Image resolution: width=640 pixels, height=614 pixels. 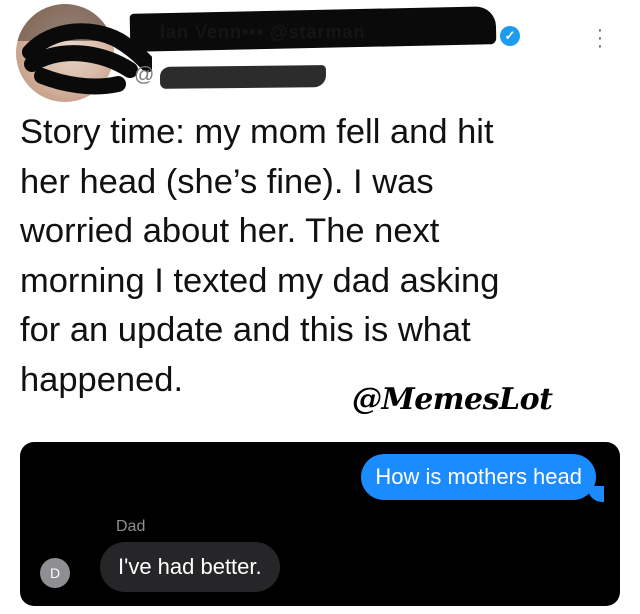 I want to click on sender-avatar: D, so click(x=55, y=573).